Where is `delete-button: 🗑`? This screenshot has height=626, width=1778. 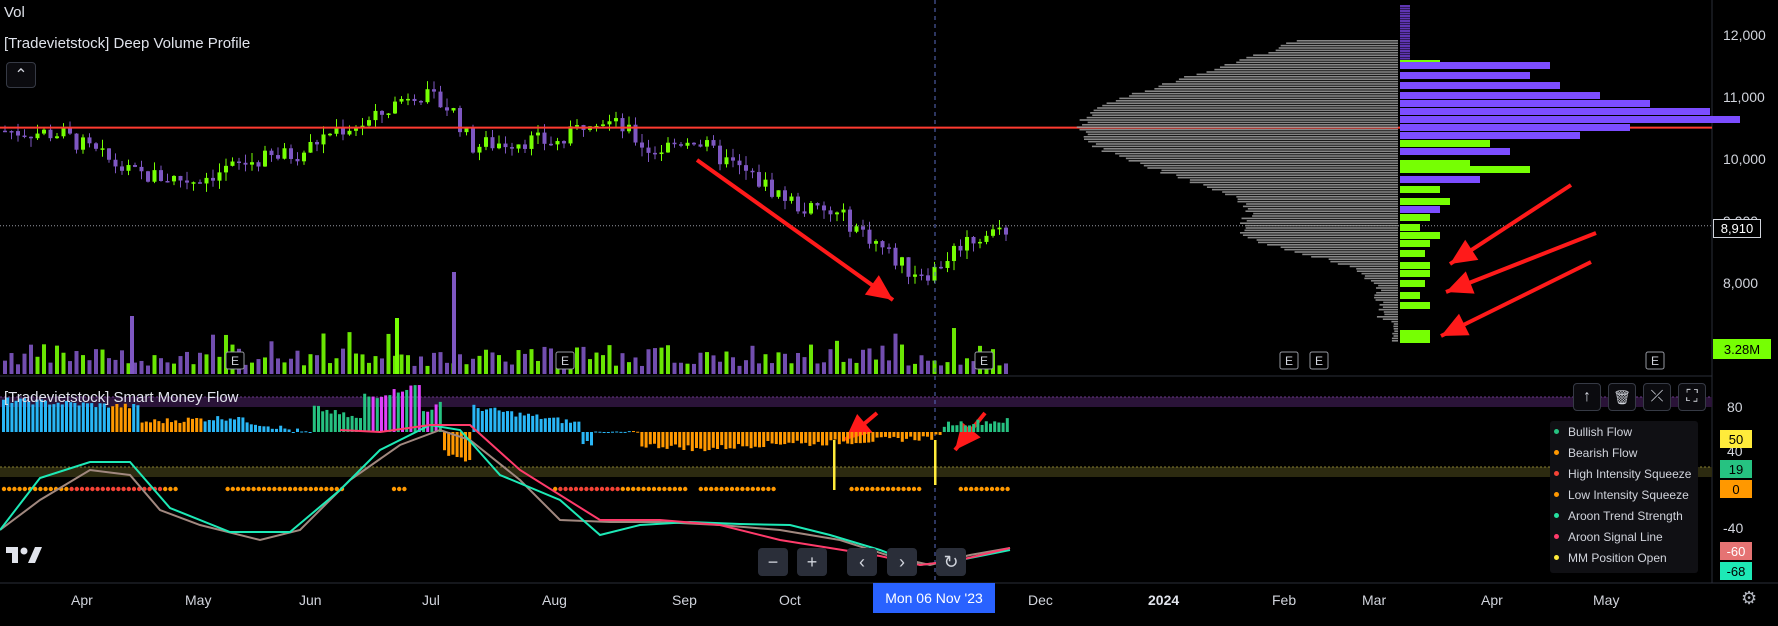
delete-button: 🗑 is located at coordinates (1622, 397).